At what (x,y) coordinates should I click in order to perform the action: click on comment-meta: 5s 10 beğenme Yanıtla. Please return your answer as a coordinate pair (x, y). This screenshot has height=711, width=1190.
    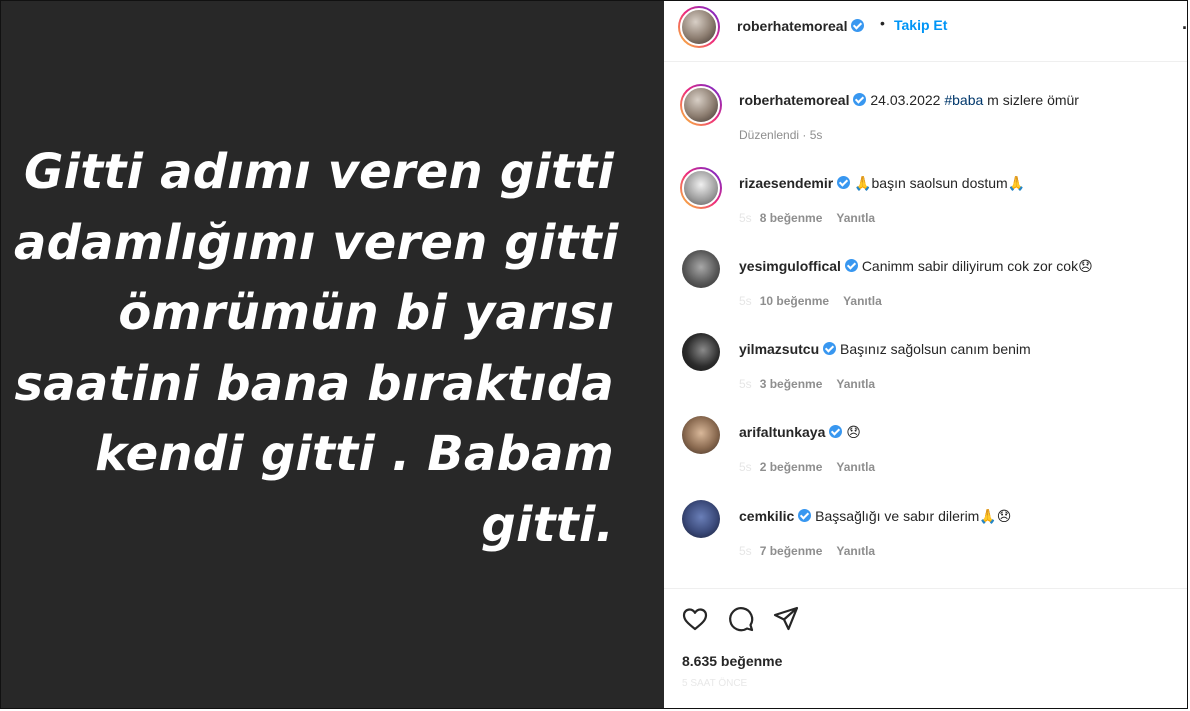
    Looking at the image, I should click on (817, 301).